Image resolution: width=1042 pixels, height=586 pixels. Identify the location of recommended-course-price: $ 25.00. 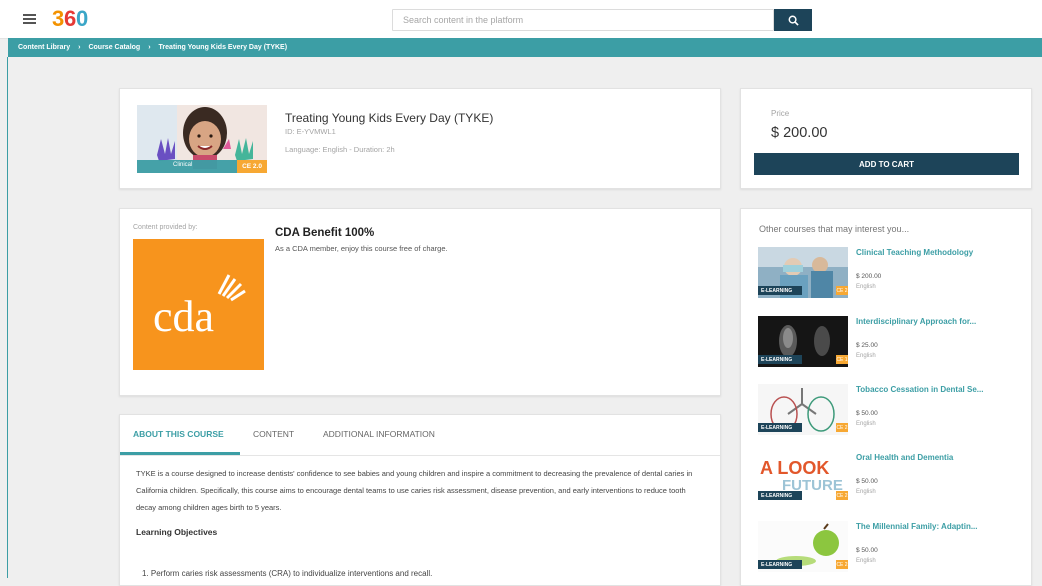
(867, 345).